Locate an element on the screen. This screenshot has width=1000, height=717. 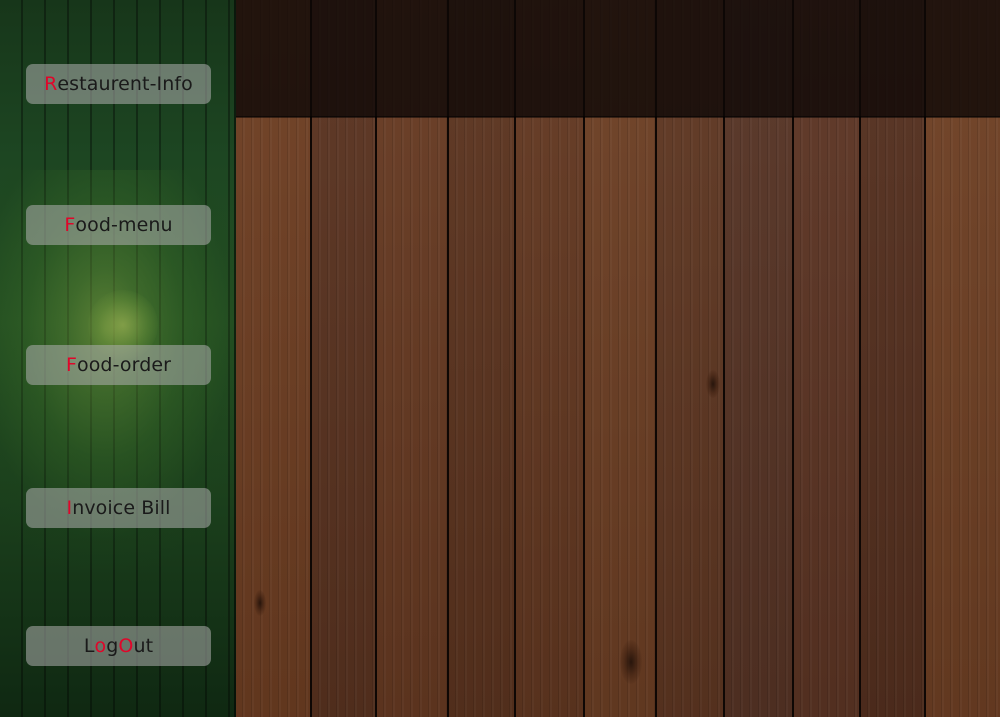
invoice-bill-button: Invoice Bill is located at coordinates (118, 508).